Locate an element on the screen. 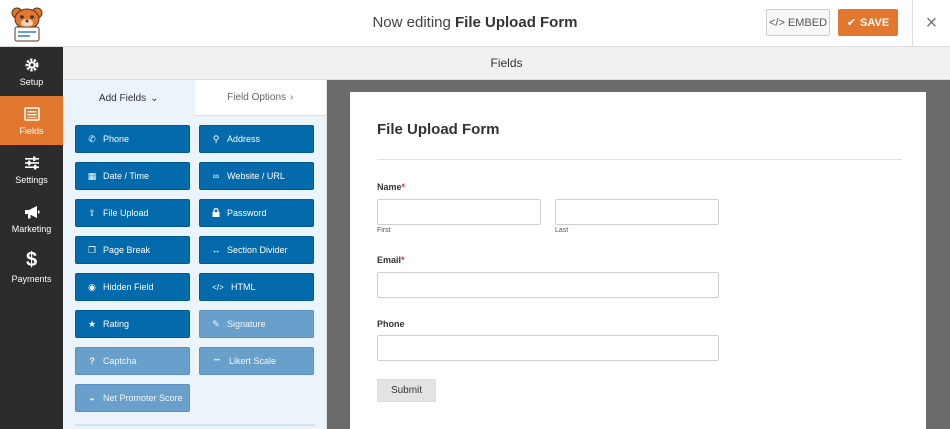  name-label: Name* is located at coordinates (391, 187).